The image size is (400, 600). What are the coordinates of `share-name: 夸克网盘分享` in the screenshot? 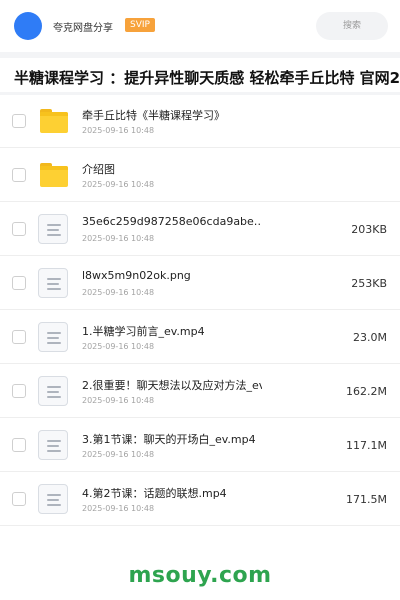 It's located at (83, 28).